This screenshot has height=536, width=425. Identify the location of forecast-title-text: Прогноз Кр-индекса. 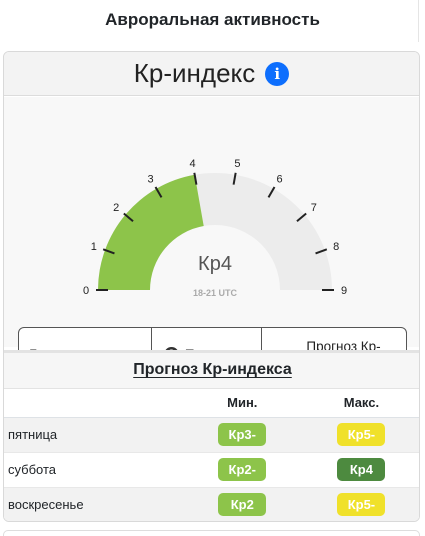
(212, 369).